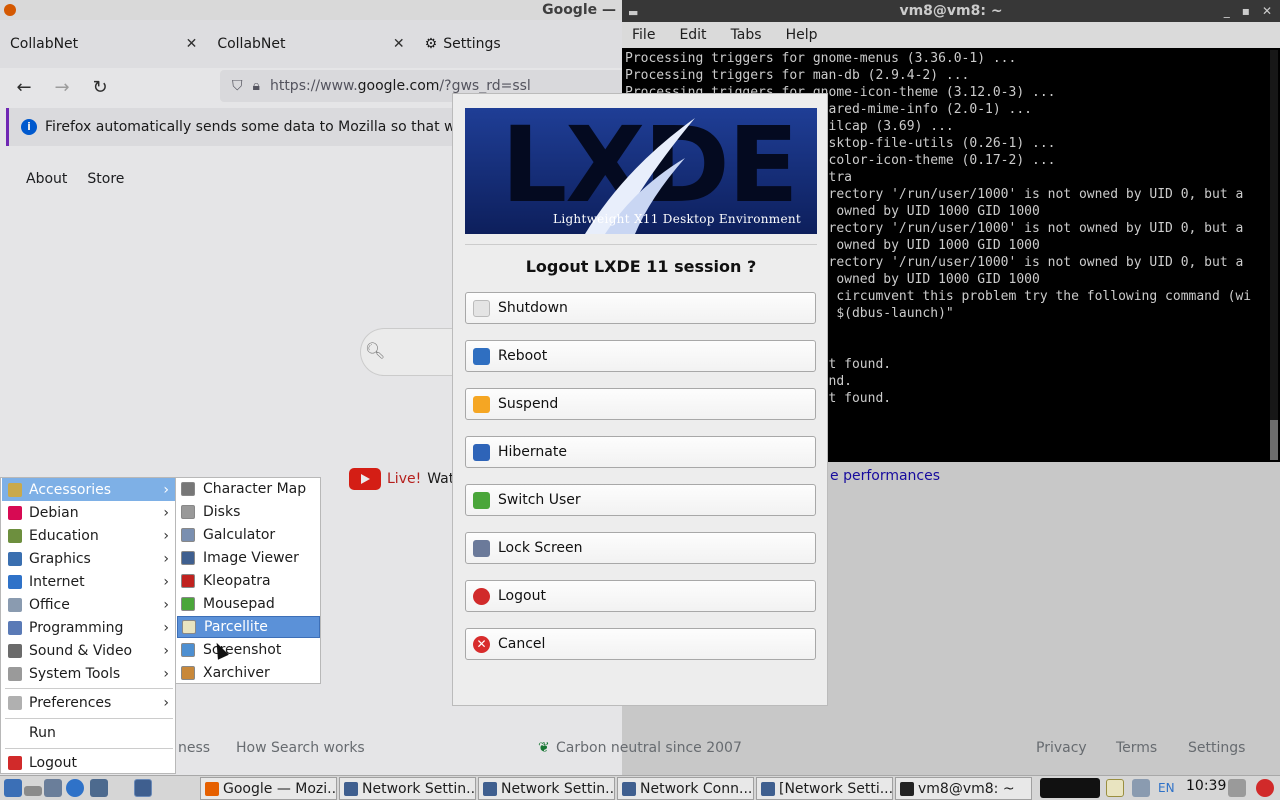 The image size is (1280, 800). I want to click on minimize-all-icon, so click(33, 791).